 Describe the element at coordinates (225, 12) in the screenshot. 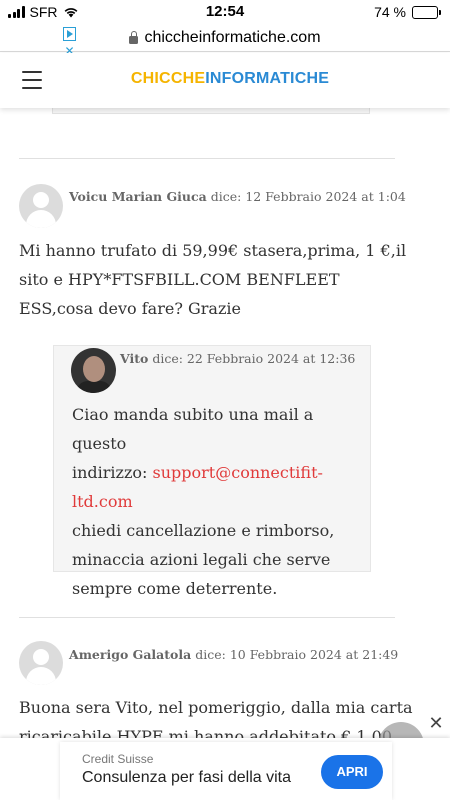

I see `status-bar: SFR 12:54 74 %` at that location.